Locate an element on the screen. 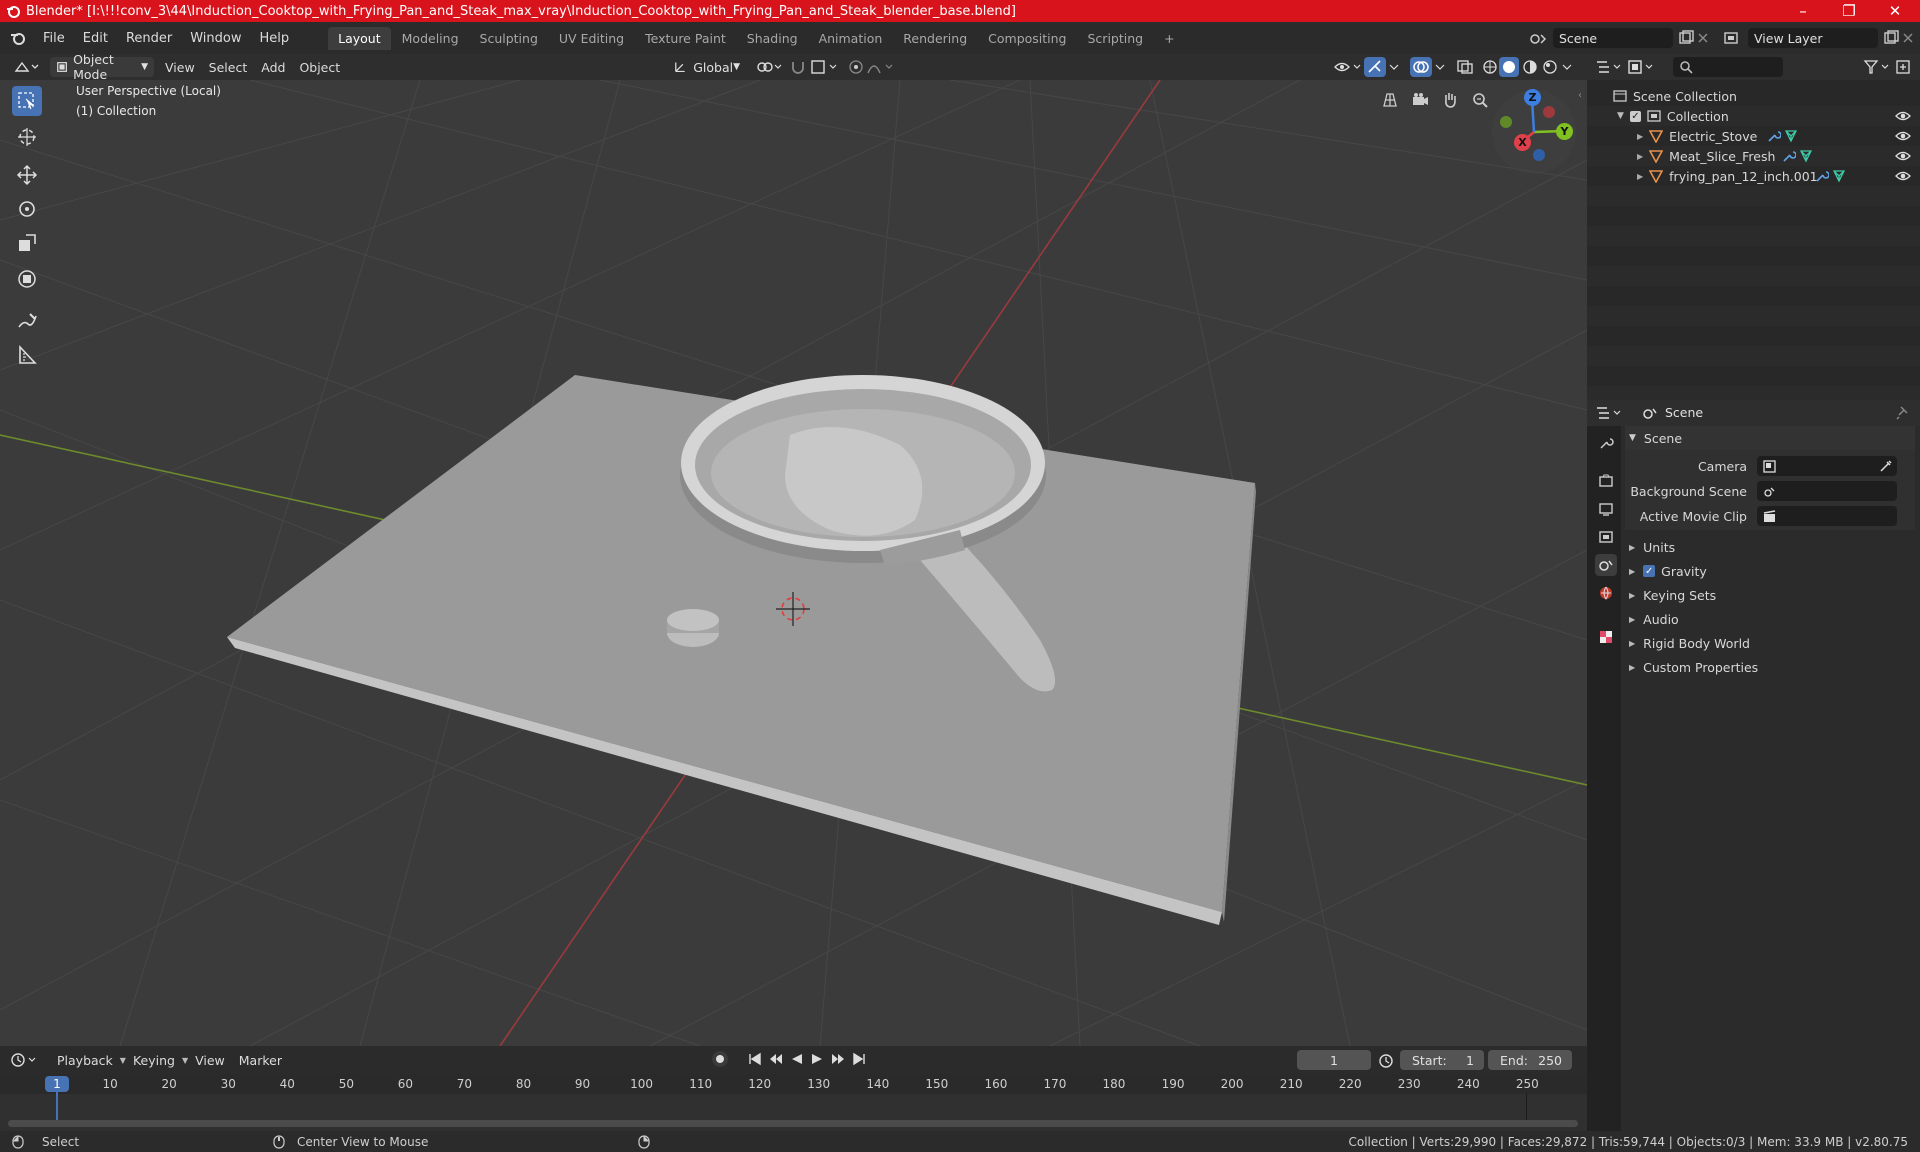 The width and height of the screenshot is (1920, 1152). camera-view-button is located at coordinates (1420, 100).